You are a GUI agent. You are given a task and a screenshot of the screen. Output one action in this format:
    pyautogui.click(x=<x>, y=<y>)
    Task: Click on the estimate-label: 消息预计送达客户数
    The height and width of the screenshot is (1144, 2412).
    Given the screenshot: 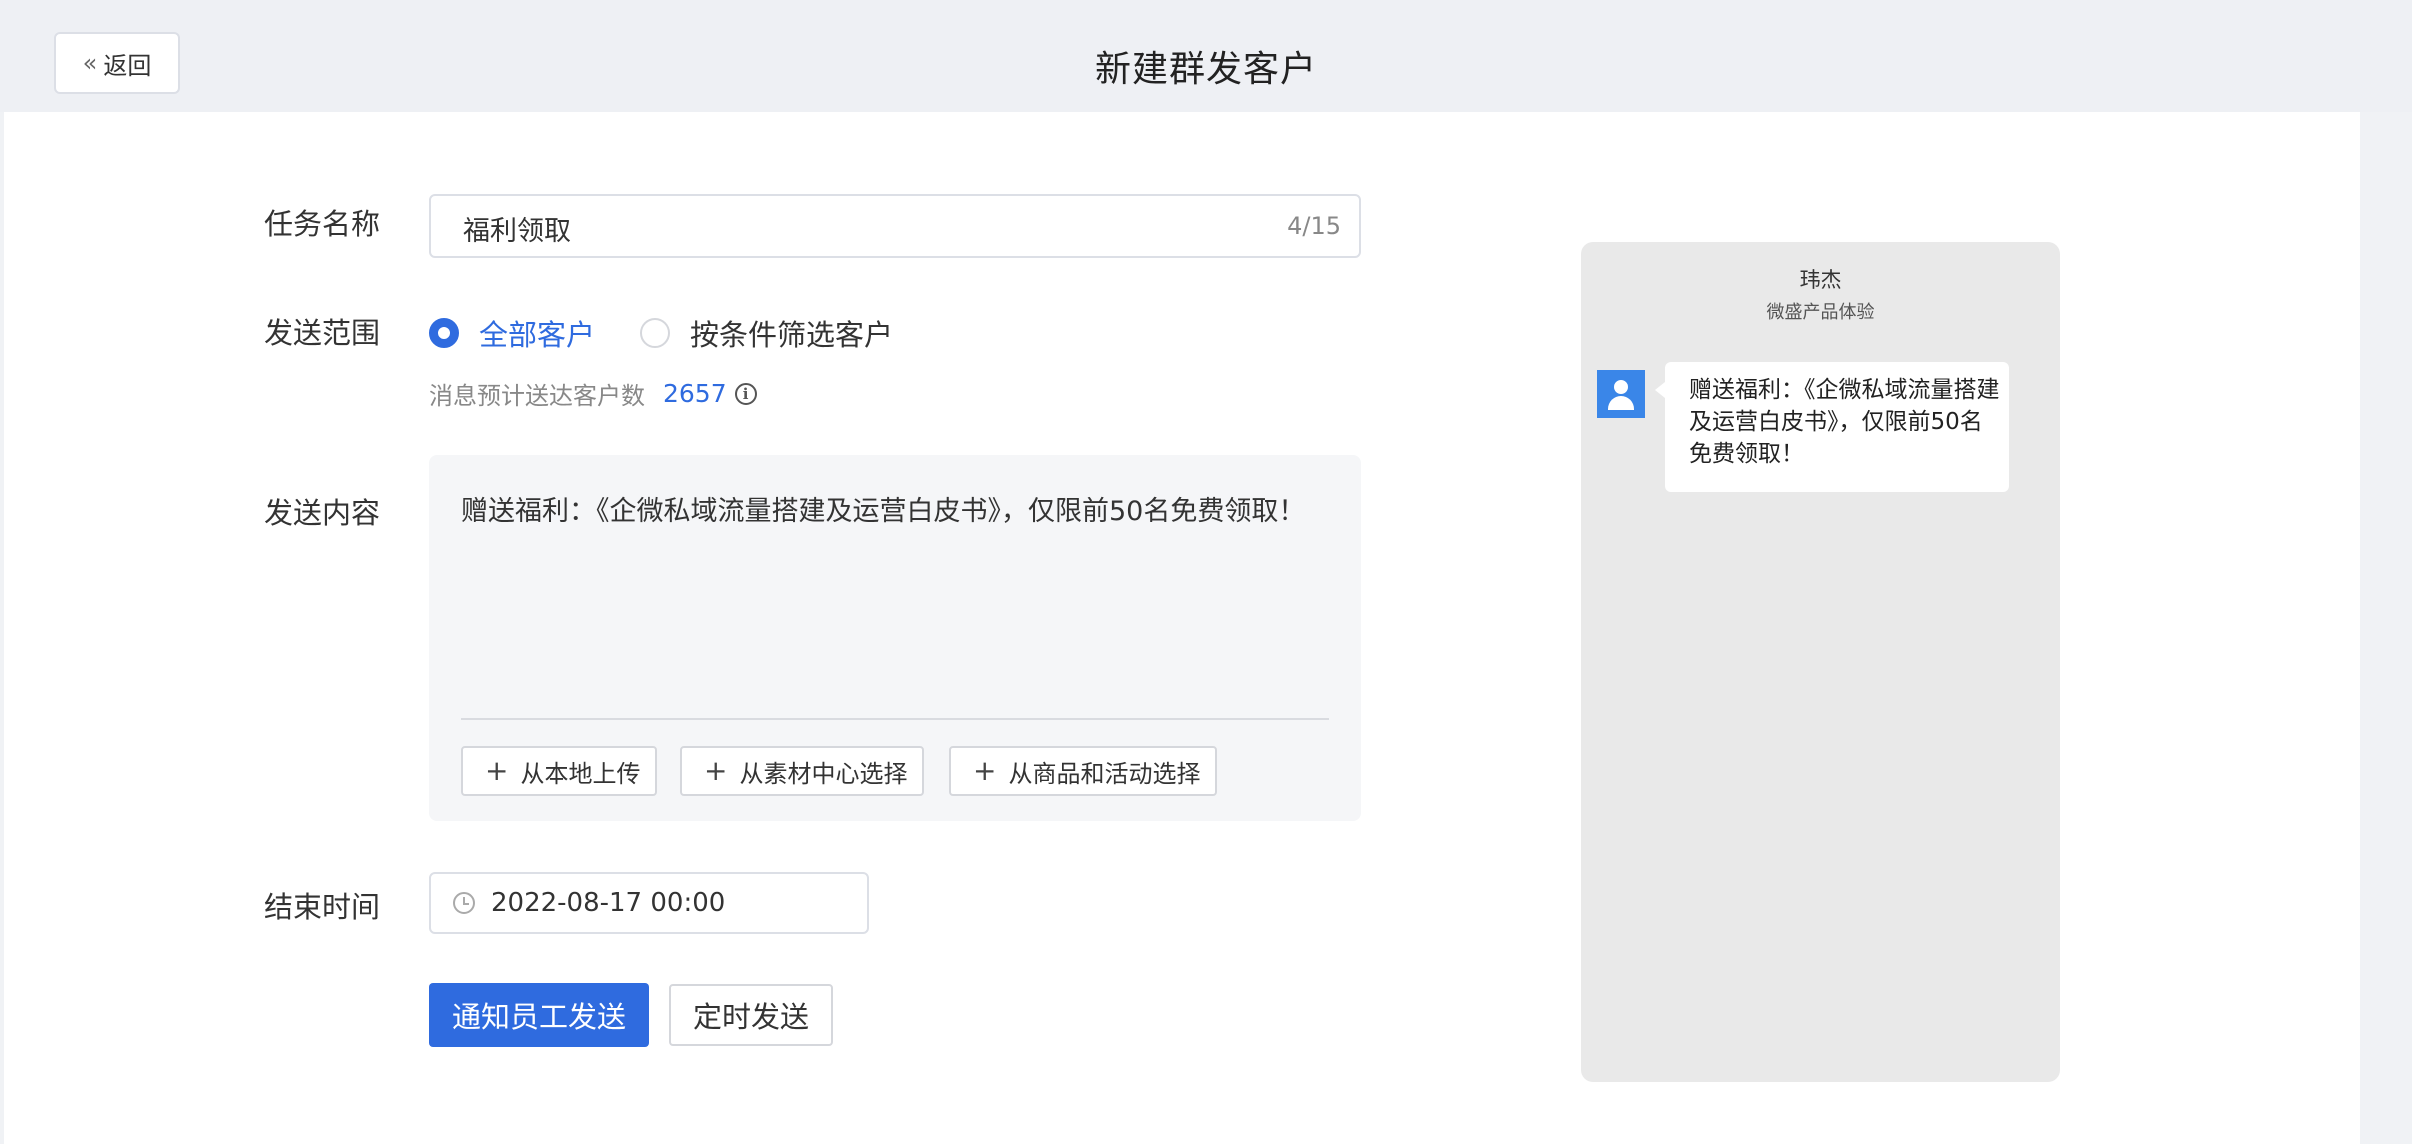 What is the action you would take?
    pyautogui.click(x=537, y=396)
    